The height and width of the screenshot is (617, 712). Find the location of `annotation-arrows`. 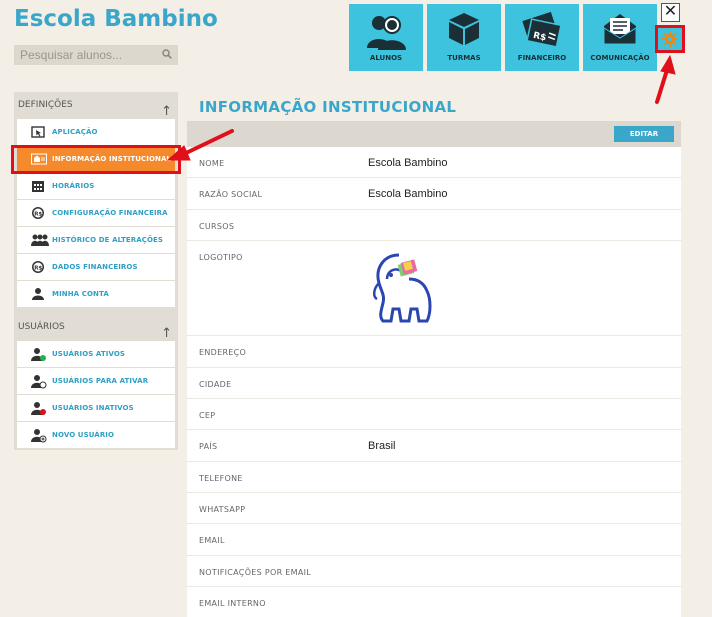

annotation-arrows is located at coordinates (421, 107).